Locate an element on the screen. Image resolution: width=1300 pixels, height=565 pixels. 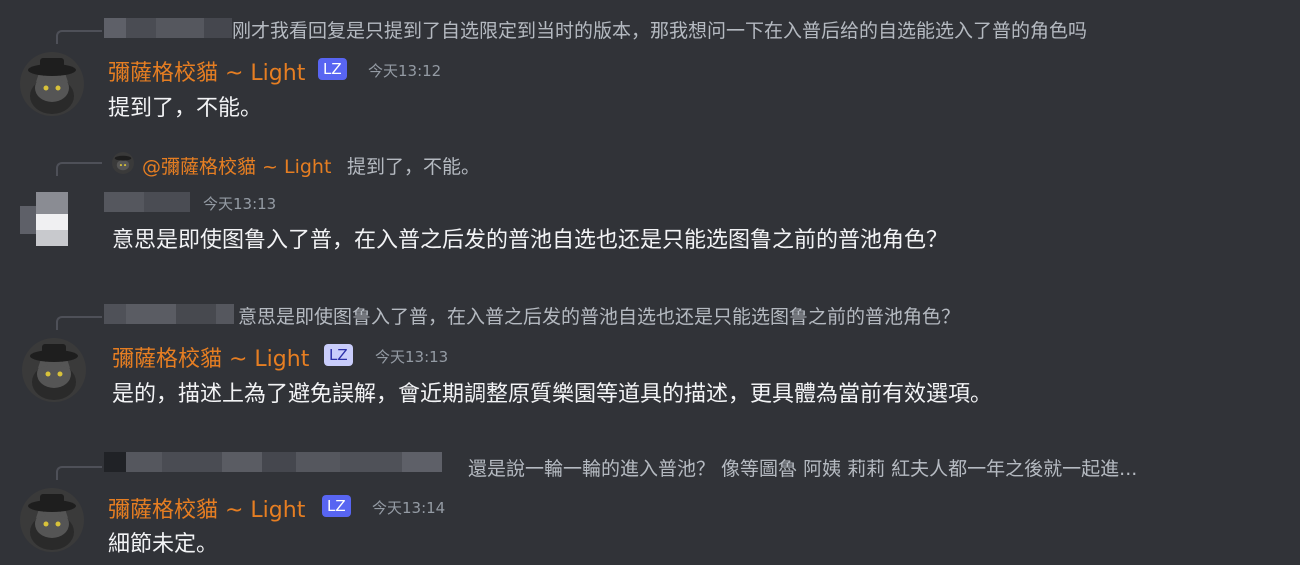
blurred-author-name is located at coordinates (147, 202).